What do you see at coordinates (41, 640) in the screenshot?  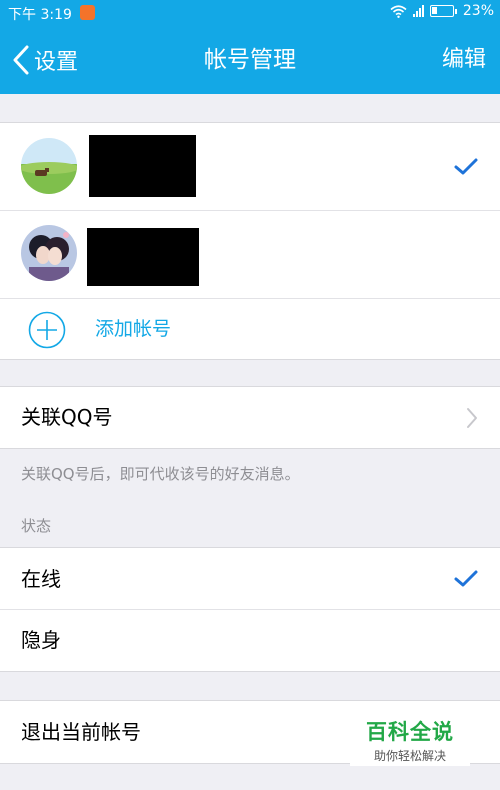 I see `status-option-label: 隐身` at bounding box center [41, 640].